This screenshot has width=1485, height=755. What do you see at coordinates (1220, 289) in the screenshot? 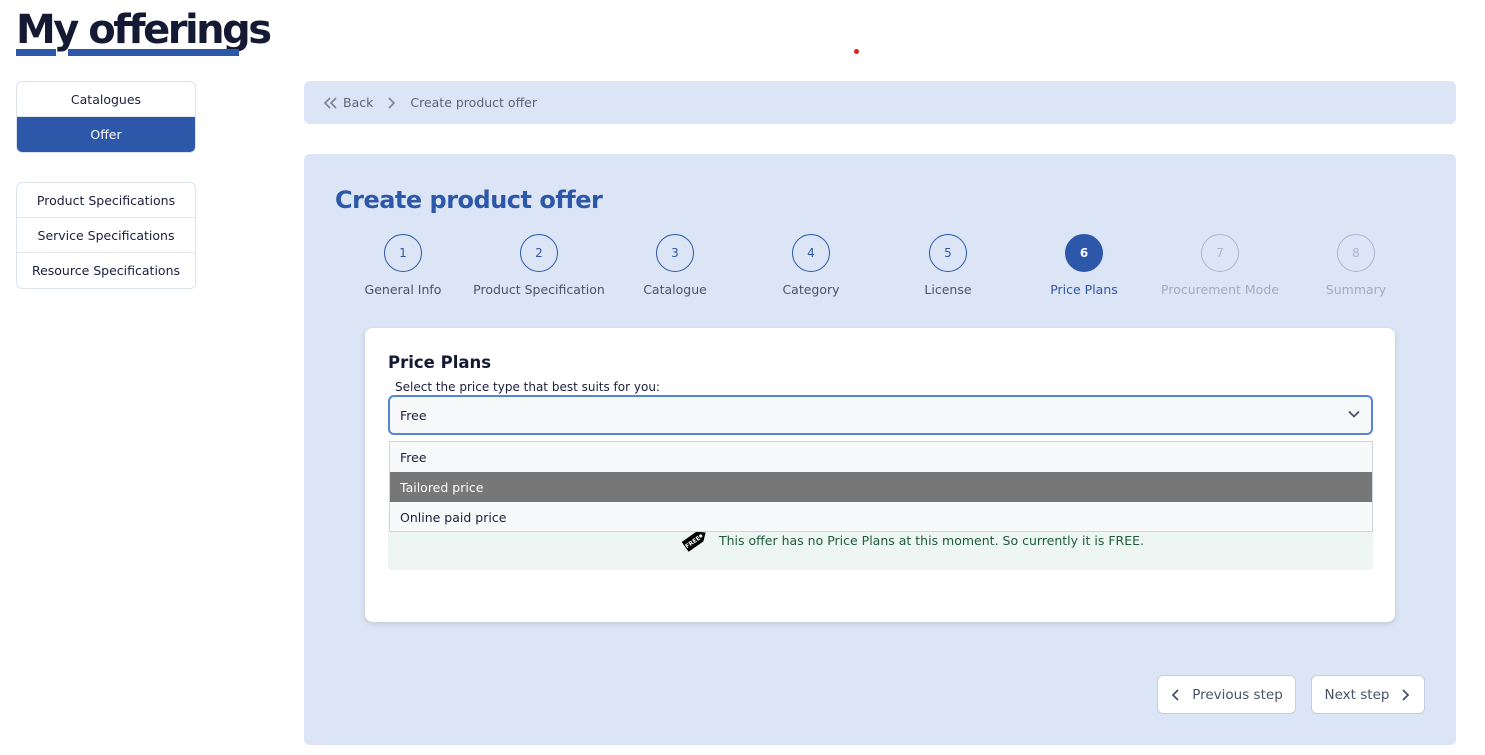
I see `step-label: Procurement Mode` at bounding box center [1220, 289].